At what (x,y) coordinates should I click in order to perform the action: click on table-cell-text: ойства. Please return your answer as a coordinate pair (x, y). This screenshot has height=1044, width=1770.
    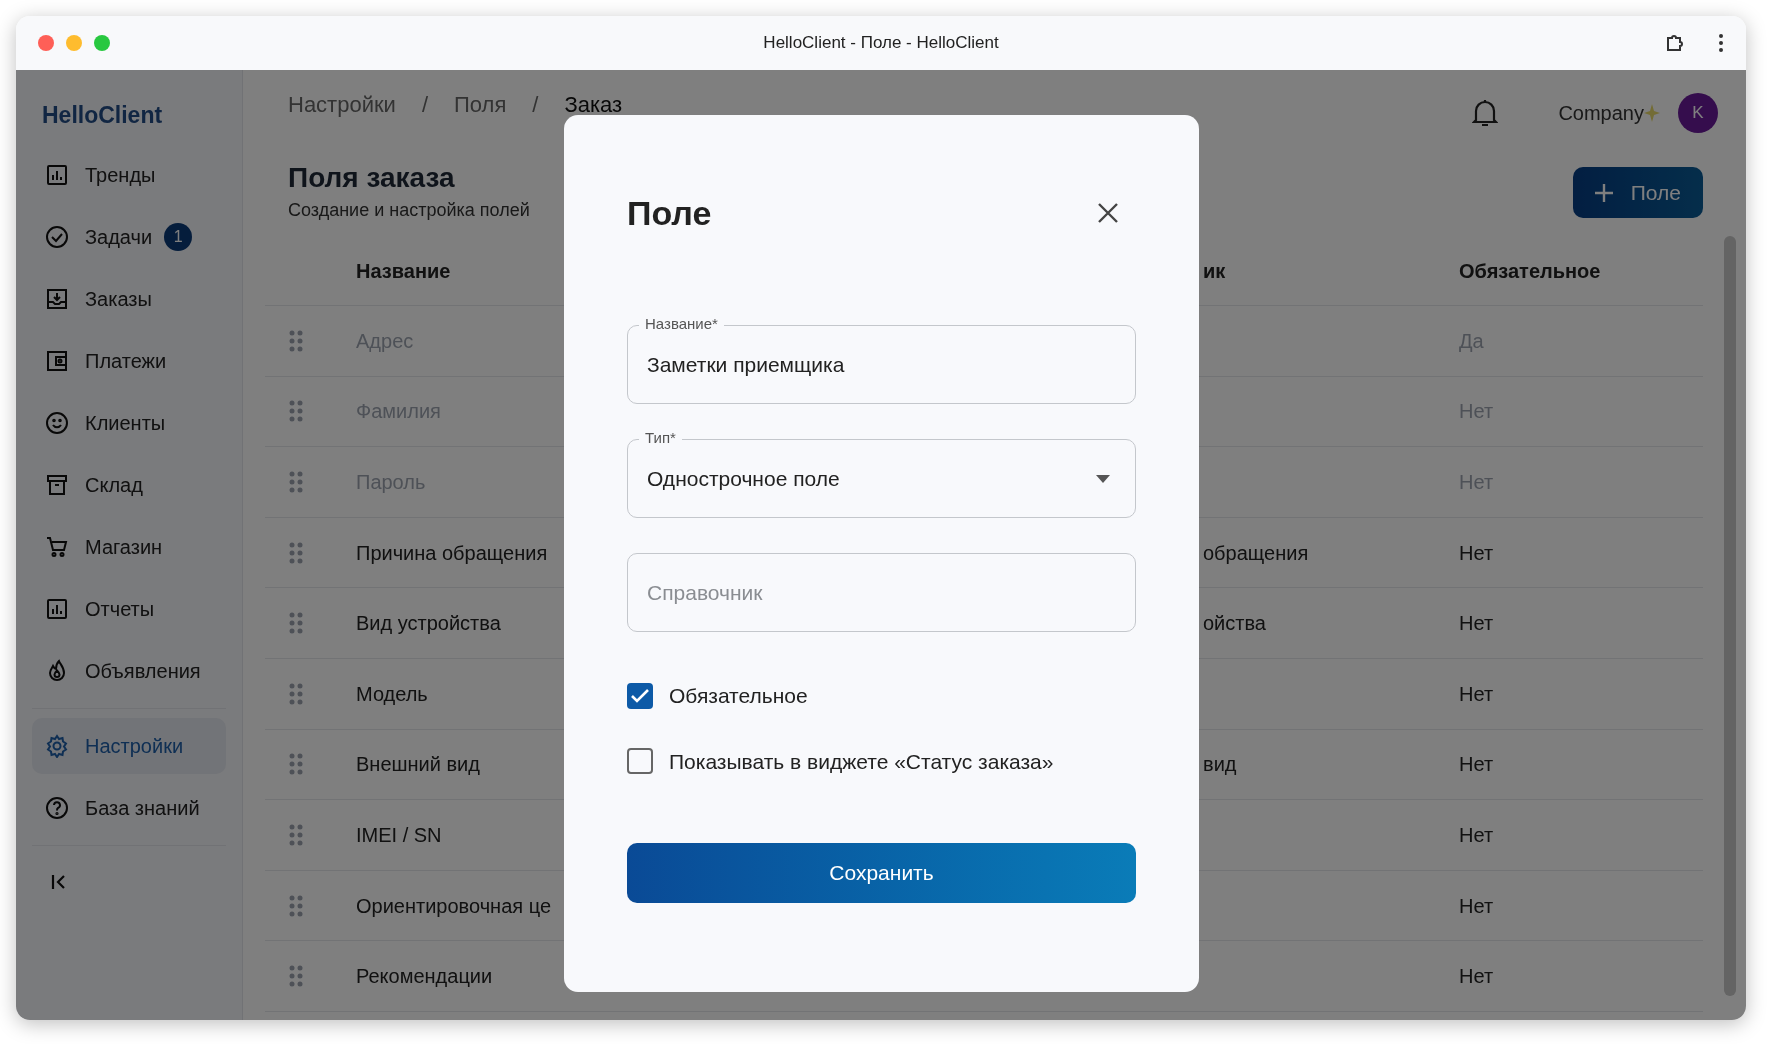
    Looking at the image, I should click on (1234, 624).